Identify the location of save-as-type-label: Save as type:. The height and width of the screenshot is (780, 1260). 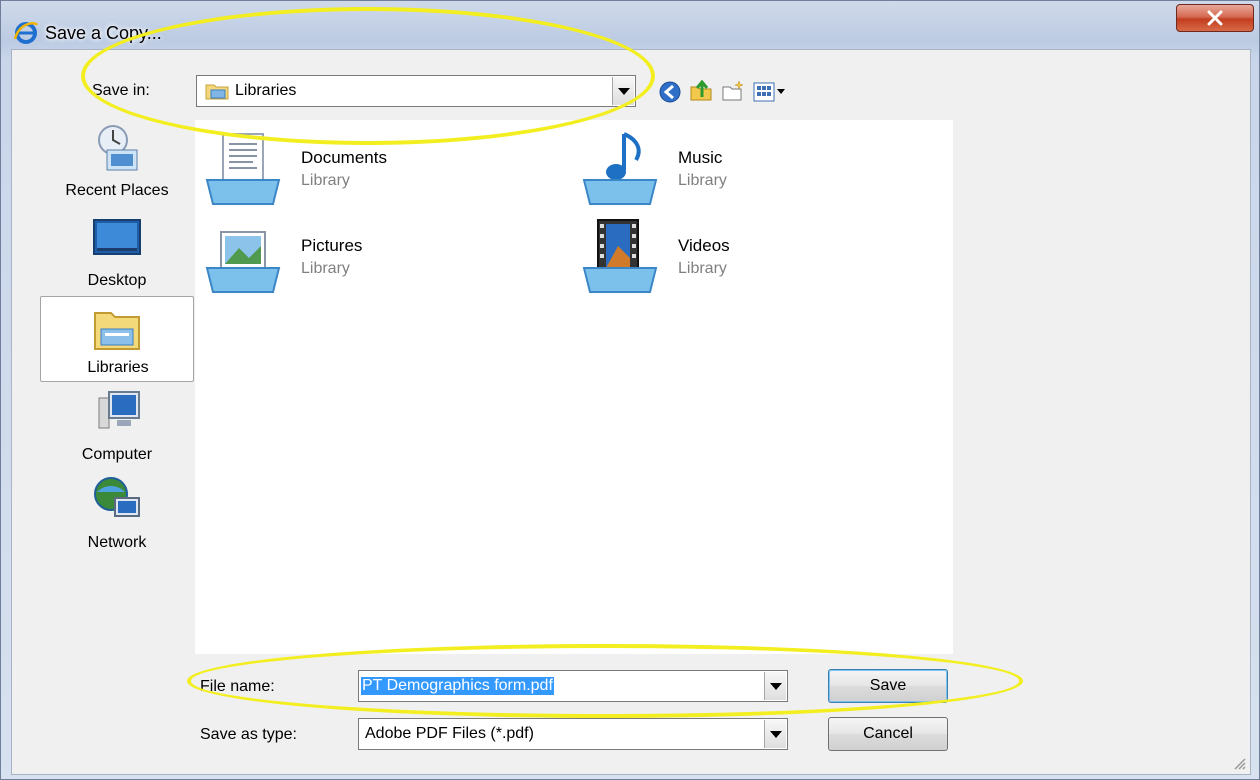
(248, 734).